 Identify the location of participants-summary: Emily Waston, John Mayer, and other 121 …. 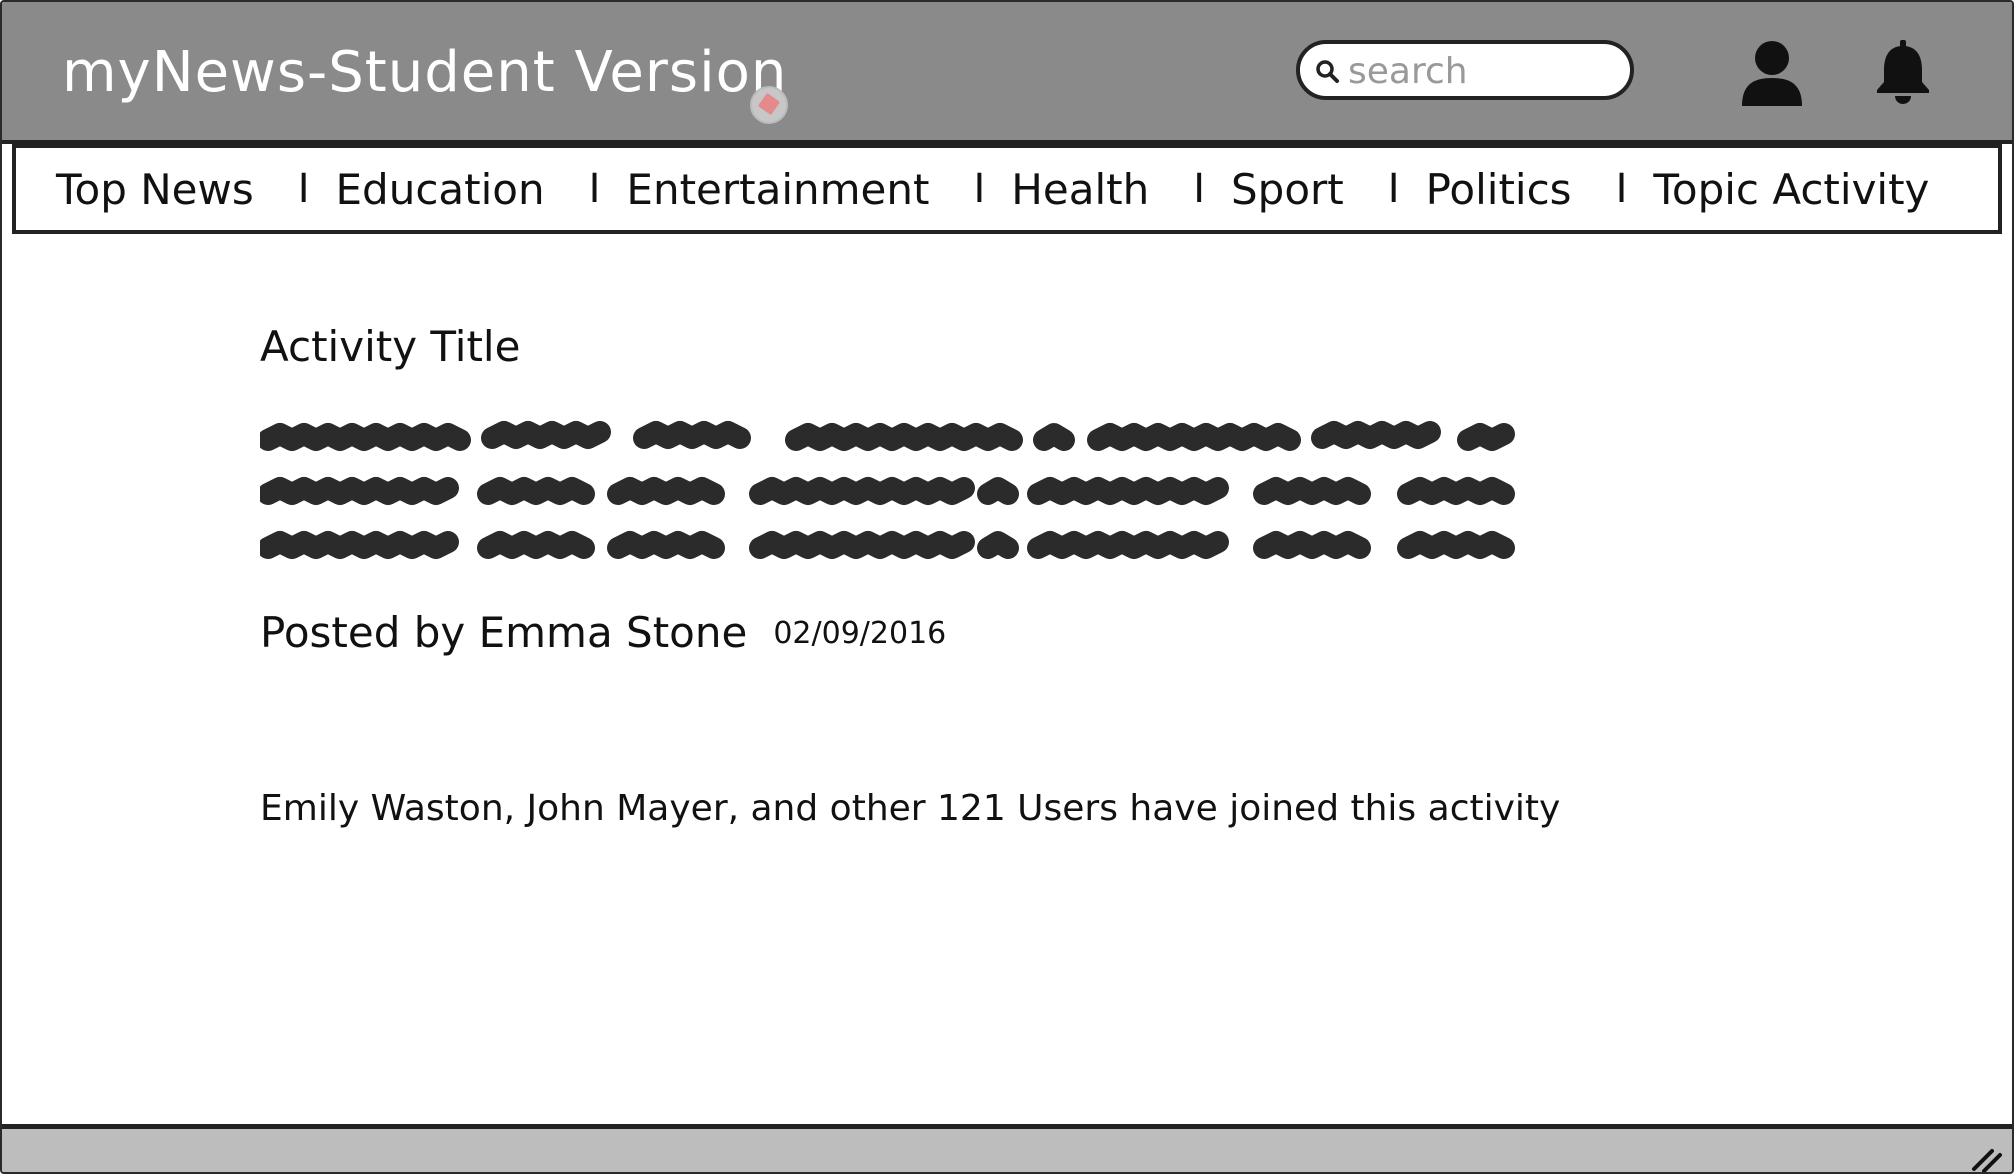
(910, 808).